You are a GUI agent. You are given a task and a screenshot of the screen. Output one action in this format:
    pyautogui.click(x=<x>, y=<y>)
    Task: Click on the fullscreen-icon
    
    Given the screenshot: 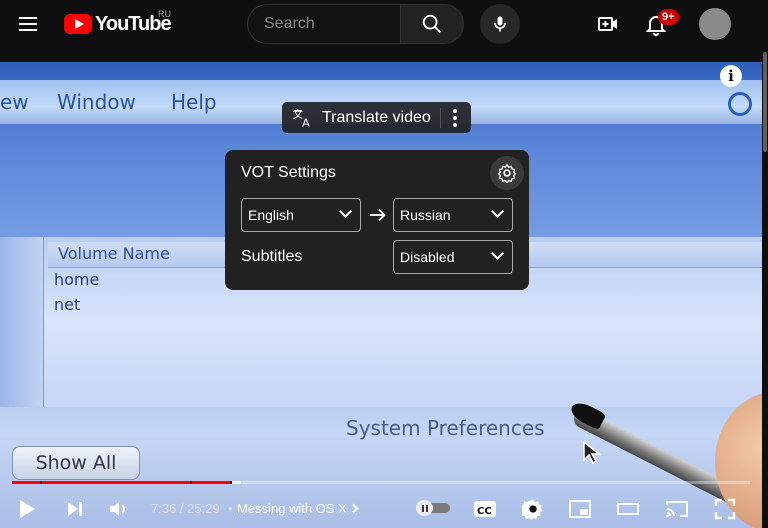 What is the action you would take?
    pyautogui.click(x=725, y=509)
    